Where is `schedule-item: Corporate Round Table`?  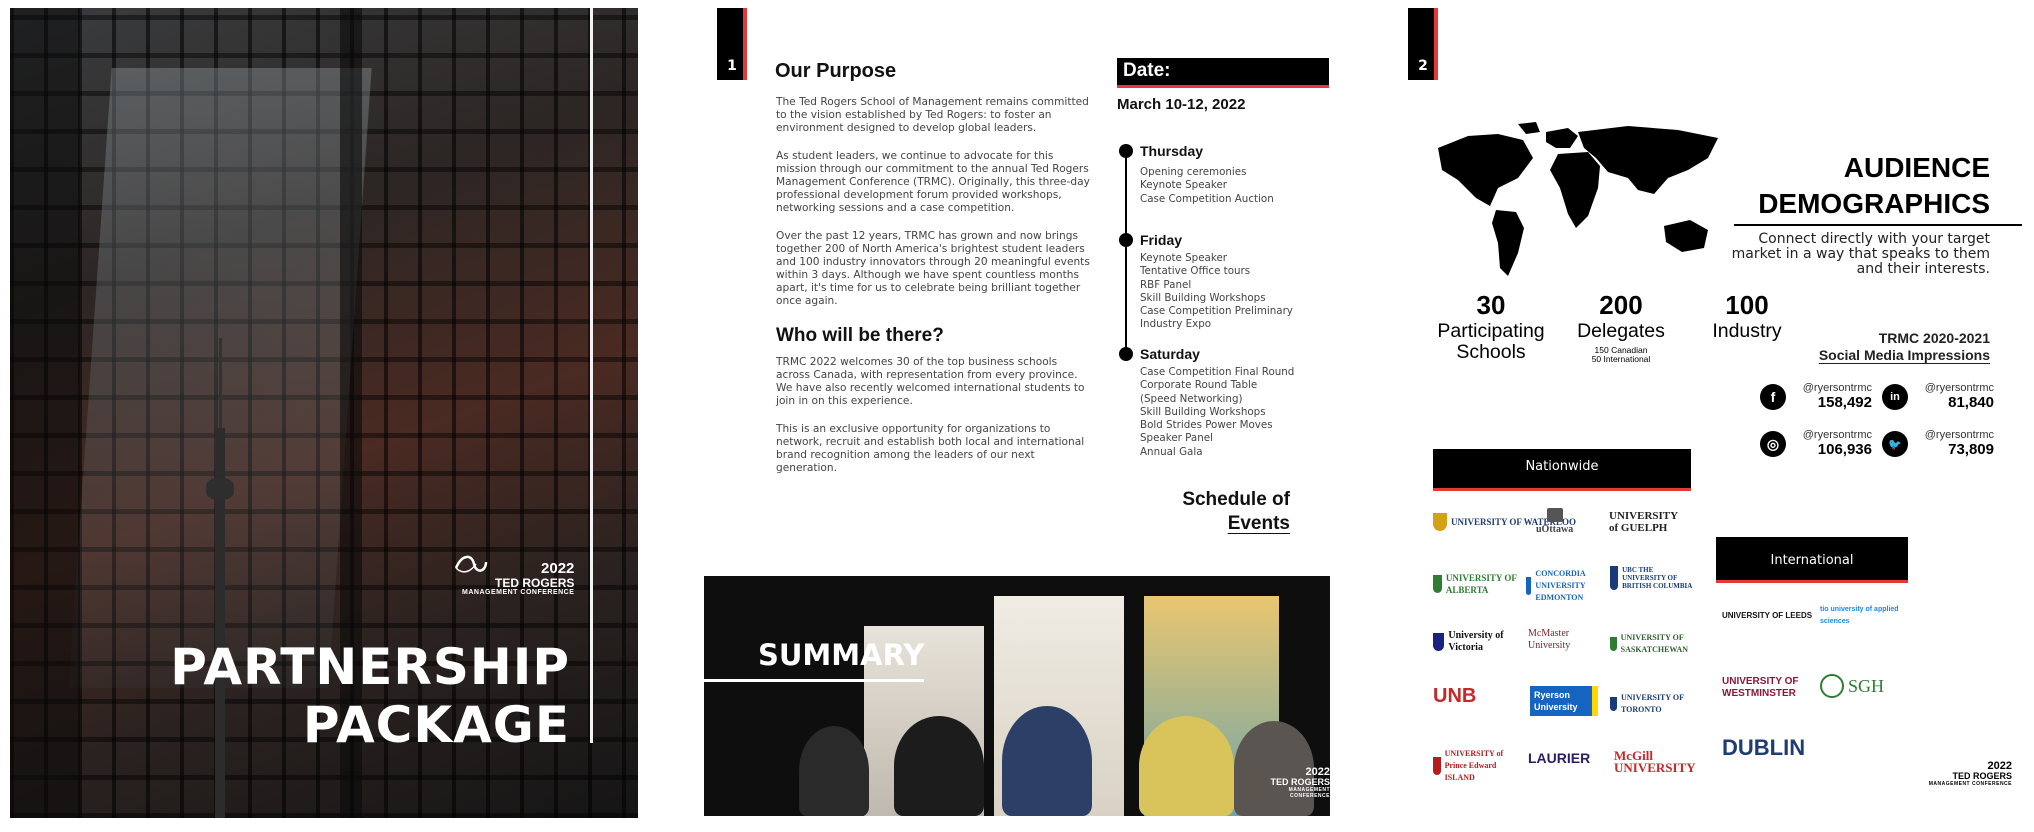 schedule-item: Corporate Round Table is located at coordinates (1199, 385).